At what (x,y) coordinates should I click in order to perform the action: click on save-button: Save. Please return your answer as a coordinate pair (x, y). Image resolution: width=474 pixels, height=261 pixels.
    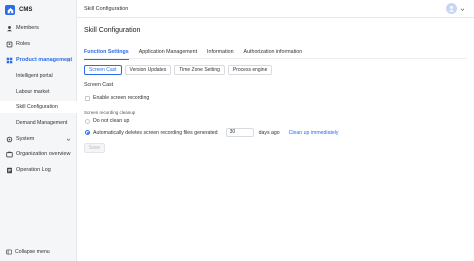
    Looking at the image, I should click on (94, 148).